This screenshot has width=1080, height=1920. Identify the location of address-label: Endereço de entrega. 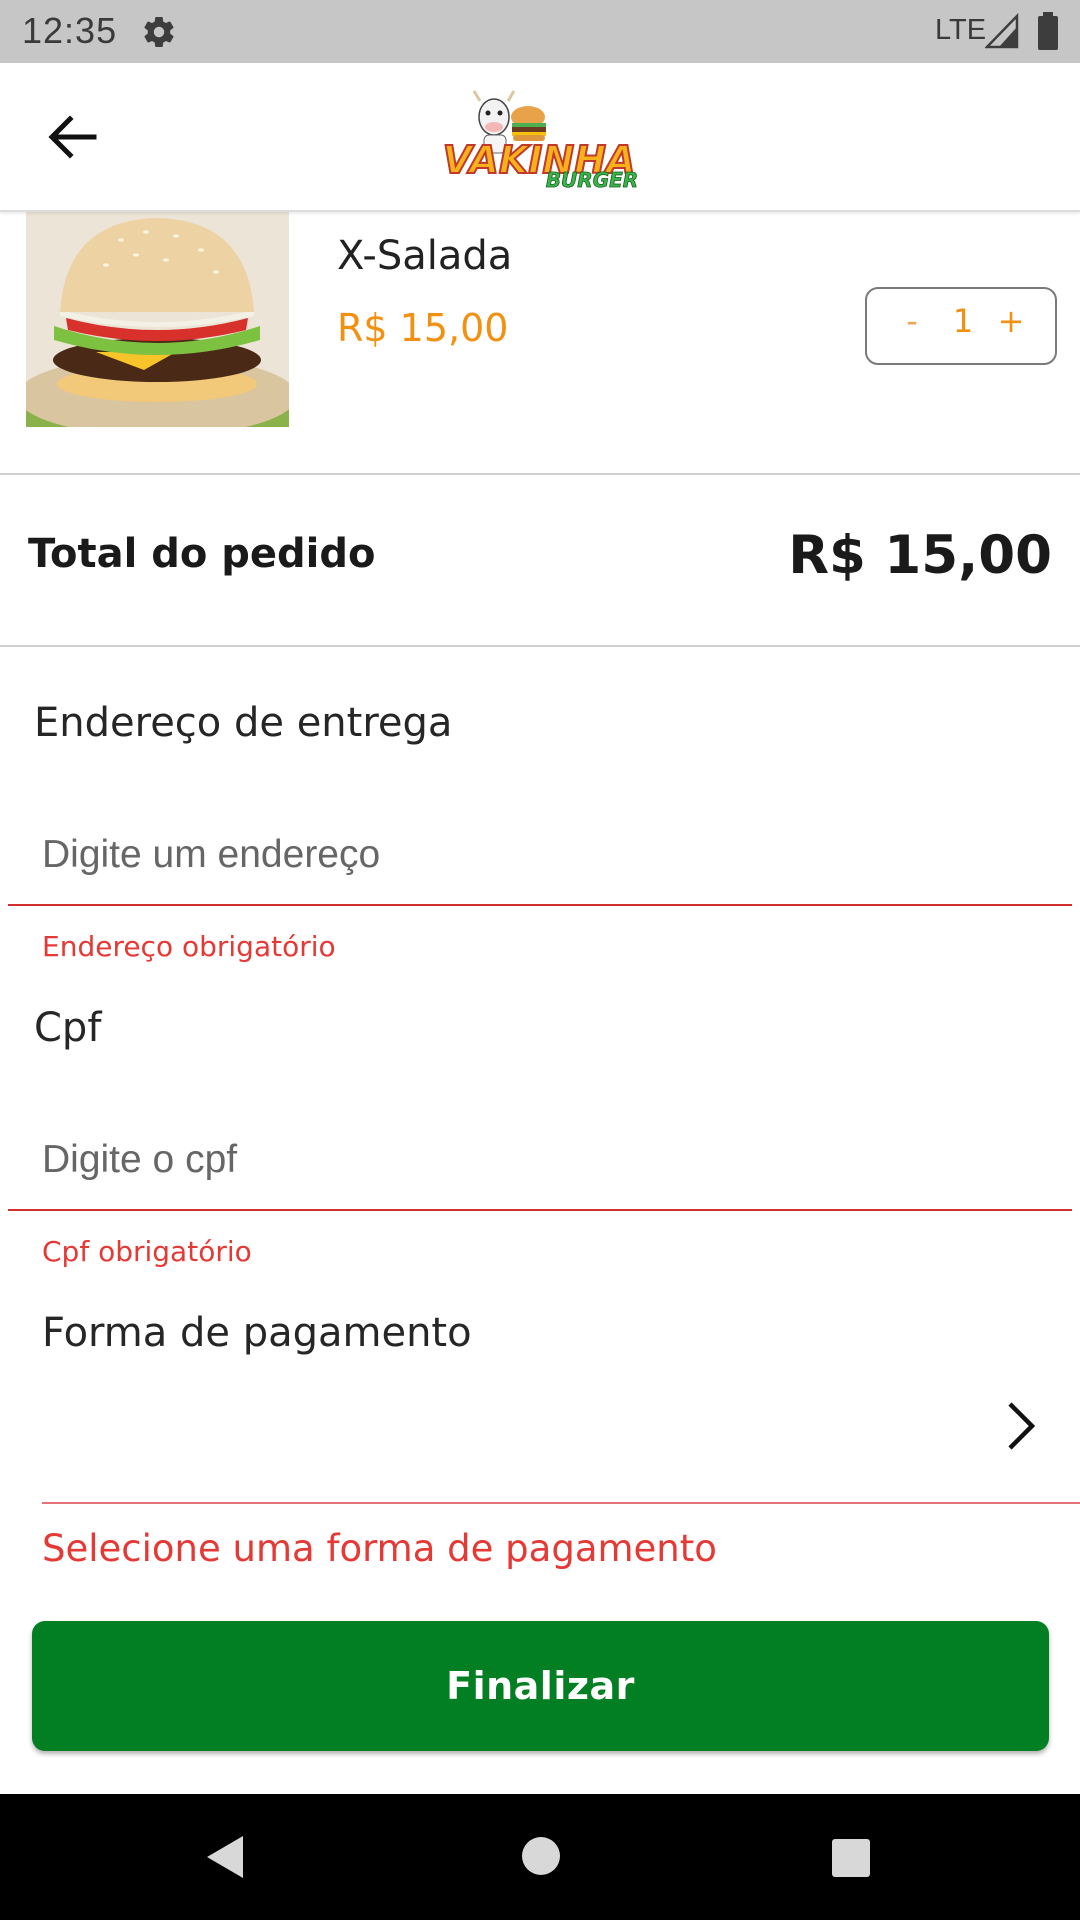
(243, 723).